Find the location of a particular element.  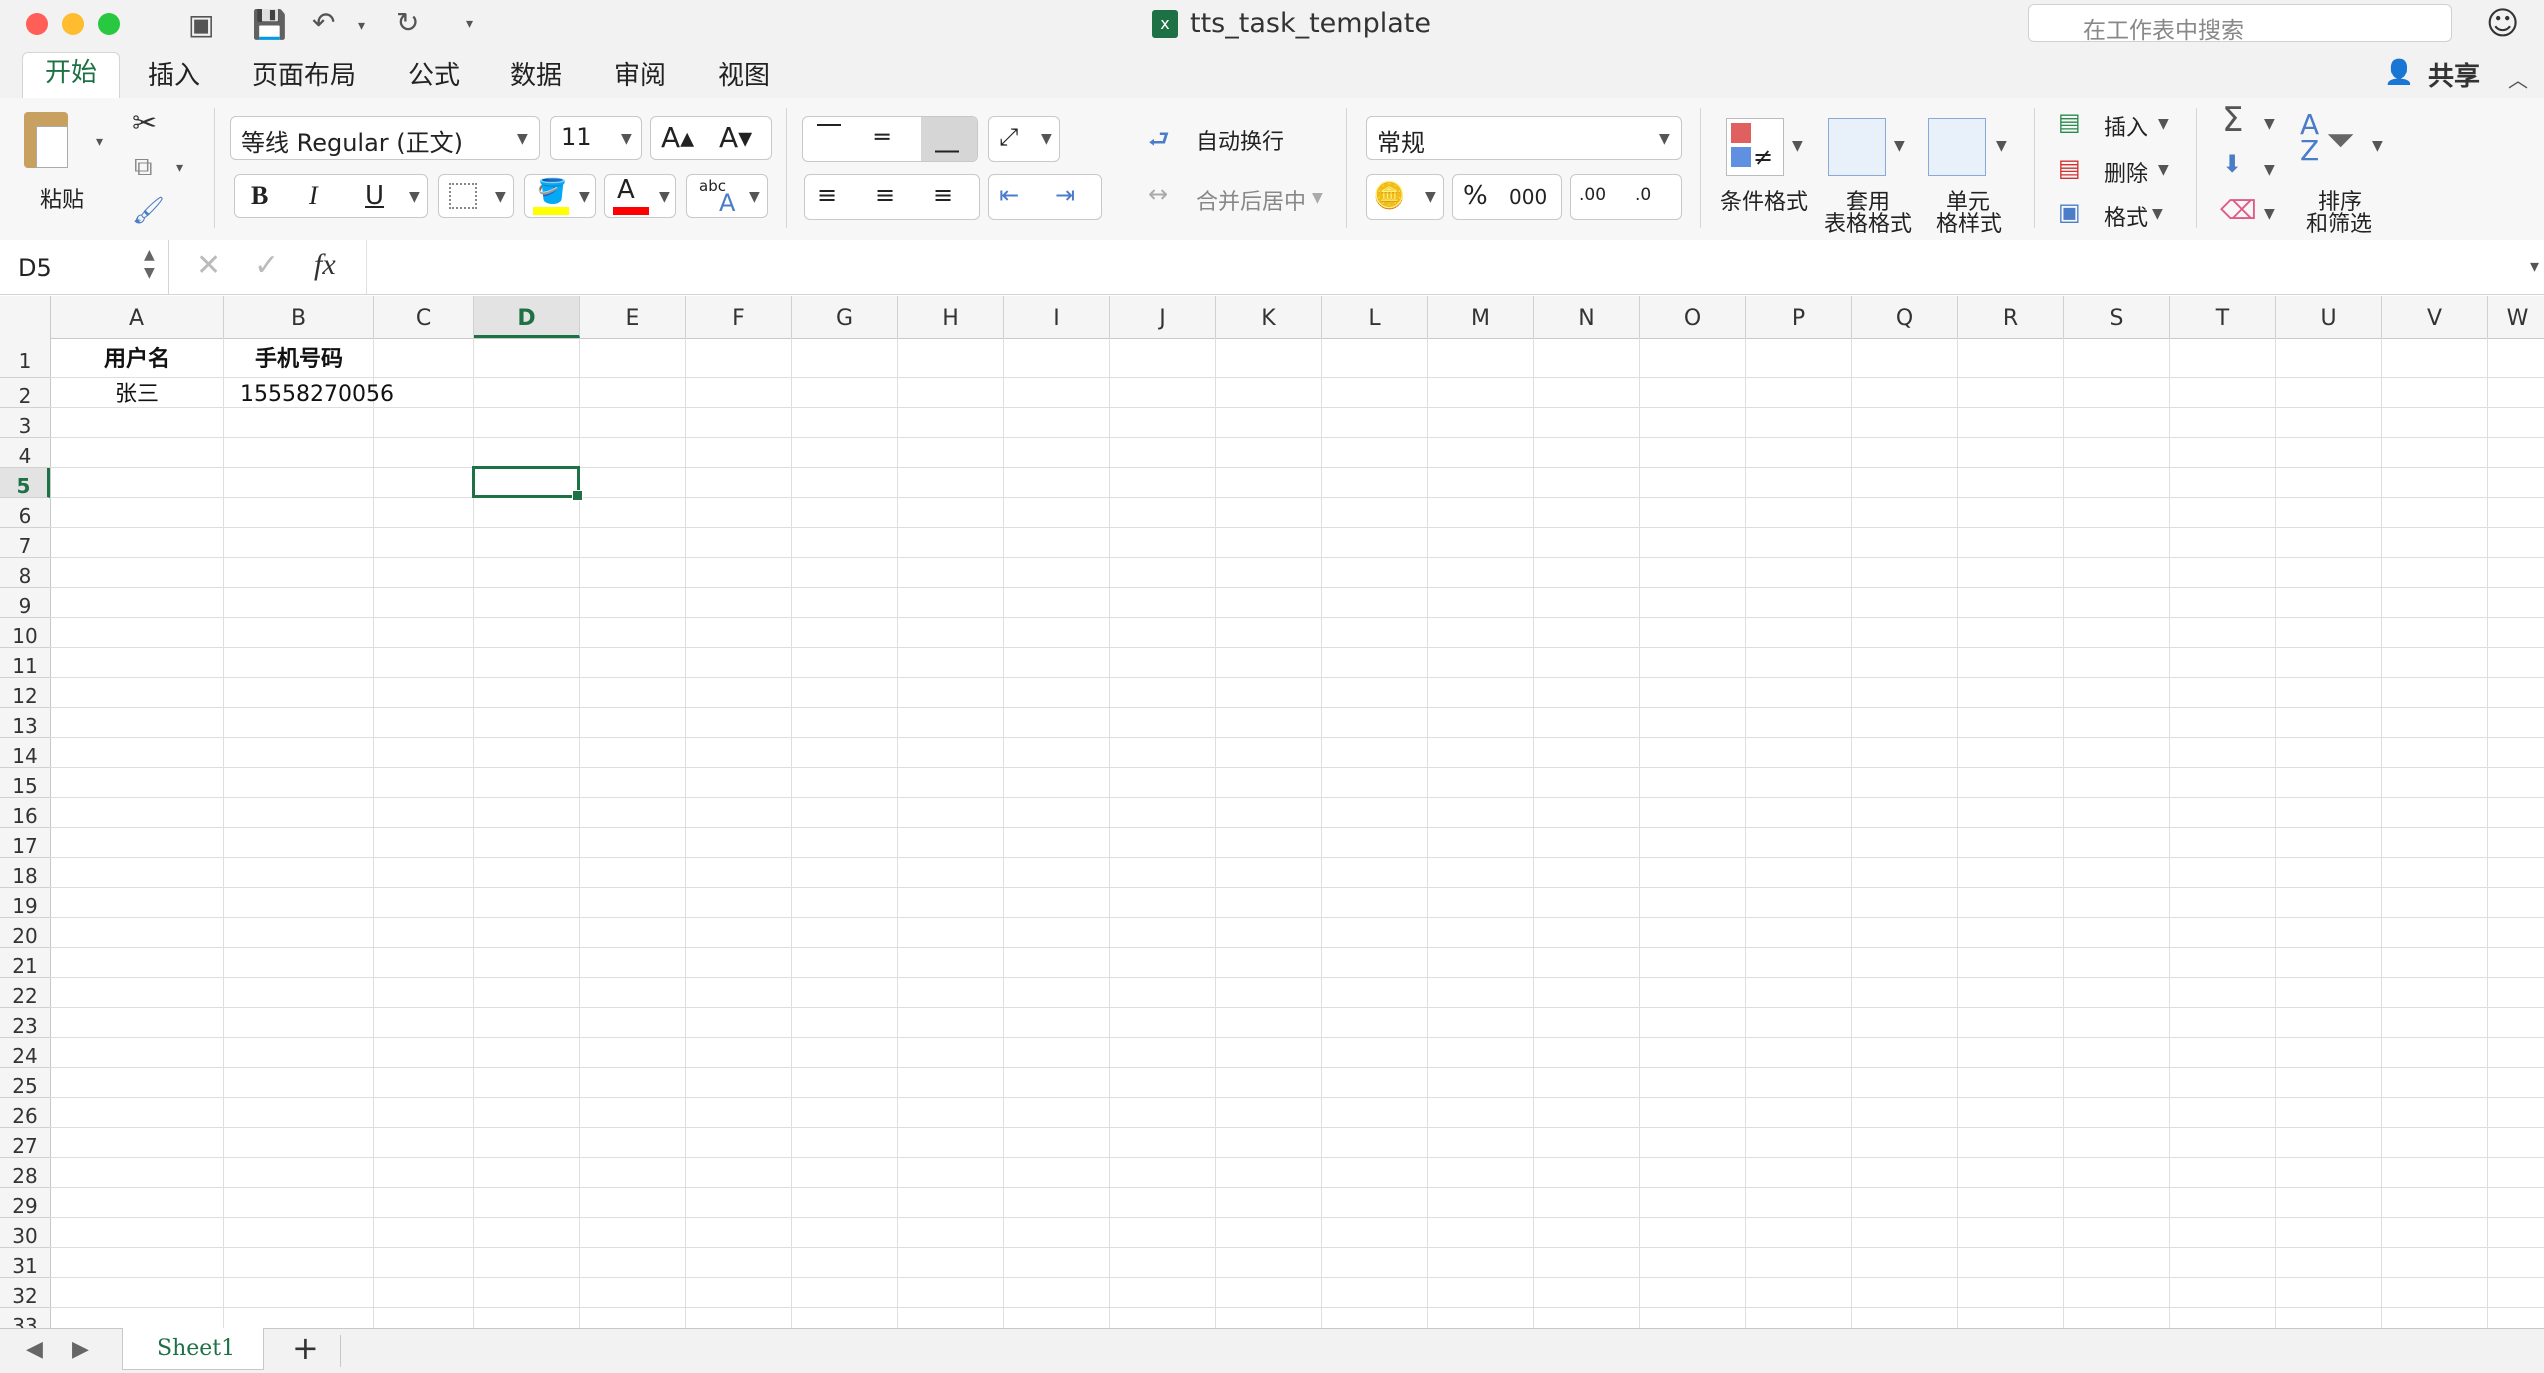

cell-styles-dropdown-icon: ▼ is located at coordinates (2001, 146).